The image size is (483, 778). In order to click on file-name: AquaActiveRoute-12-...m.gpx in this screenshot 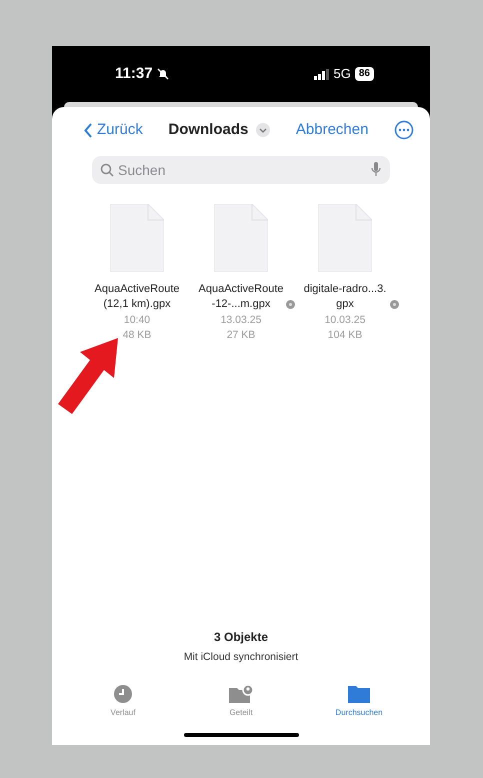, I will do `click(241, 297)`.